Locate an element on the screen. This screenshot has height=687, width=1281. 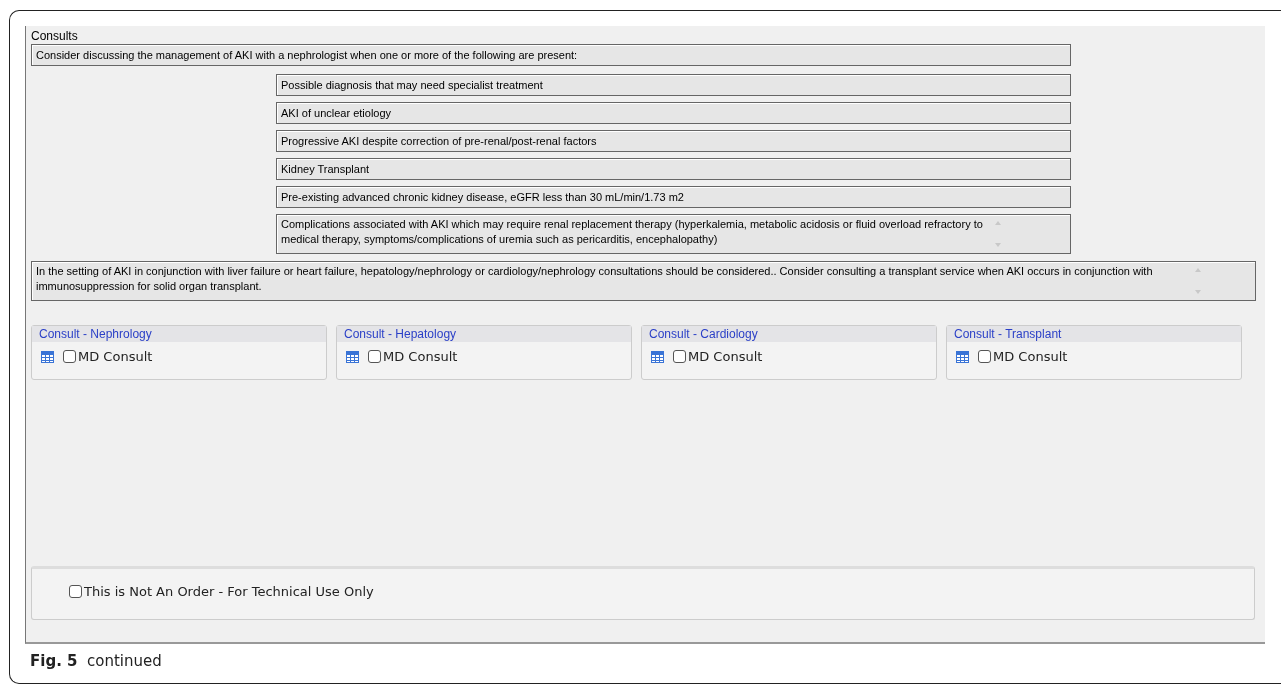
criterion-text: Pre-existing advanced chronic kidney disease, eGFR less than 30 mL/min/1.73 m2 is located at coordinates (673, 197).